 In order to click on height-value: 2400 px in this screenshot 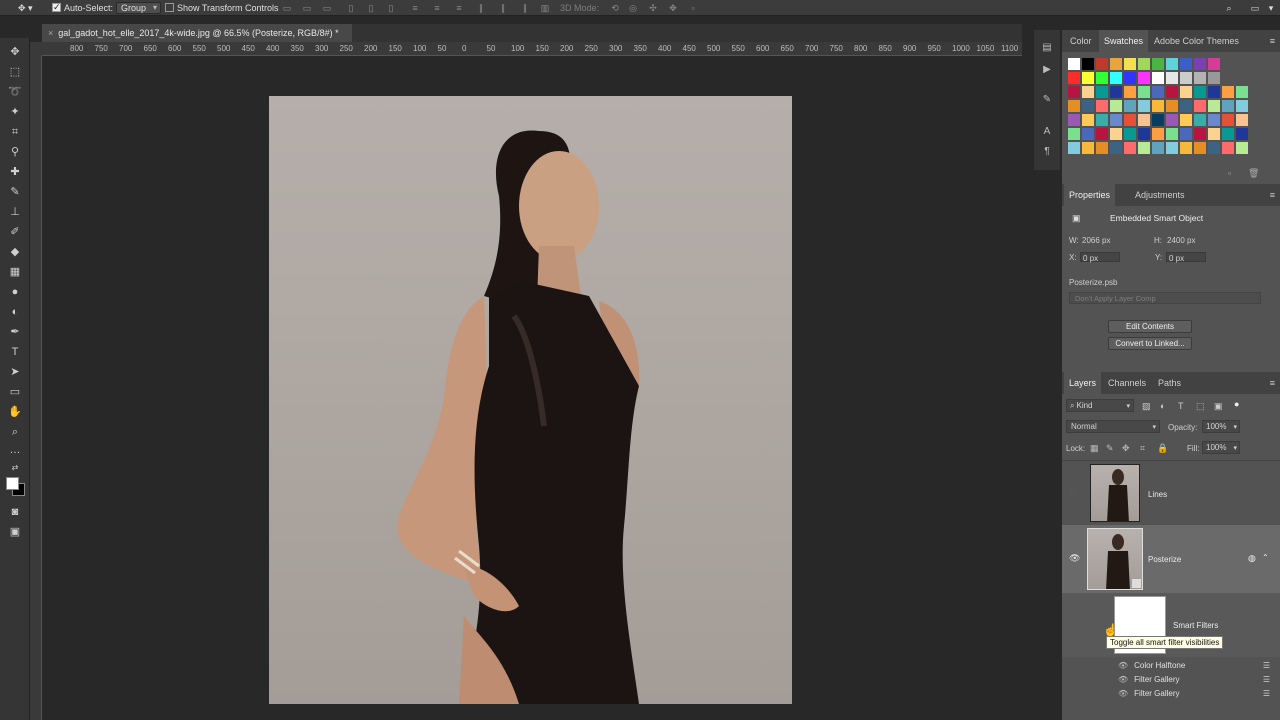, I will do `click(1181, 240)`.